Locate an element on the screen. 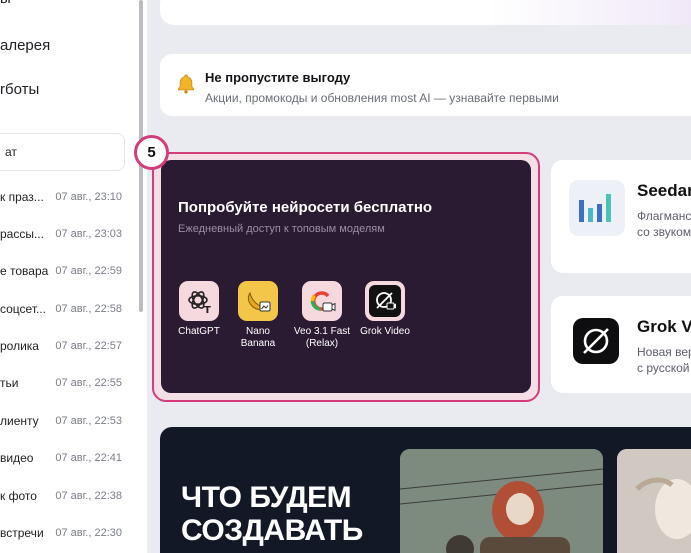 Image resolution: width=691 pixels, height=553 pixels. chat-title: к фото is located at coordinates (18, 496).